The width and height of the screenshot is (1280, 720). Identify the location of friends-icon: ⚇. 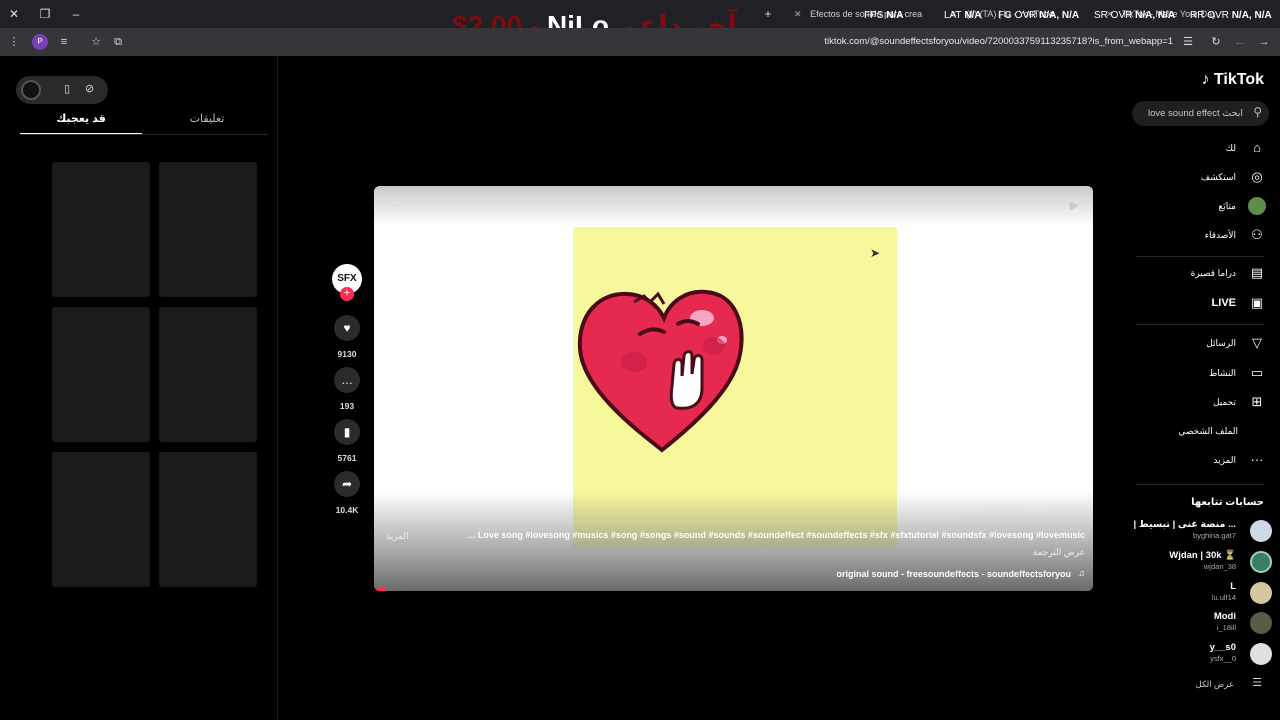
(1257, 234).